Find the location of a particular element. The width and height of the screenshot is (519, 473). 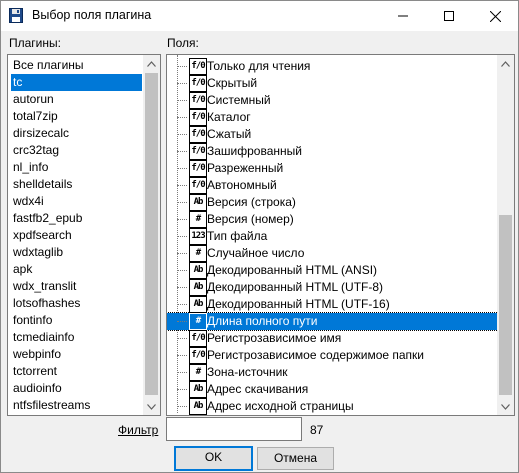

field-tree-item: f/0 Скрытый is located at coordinates (333, 83).